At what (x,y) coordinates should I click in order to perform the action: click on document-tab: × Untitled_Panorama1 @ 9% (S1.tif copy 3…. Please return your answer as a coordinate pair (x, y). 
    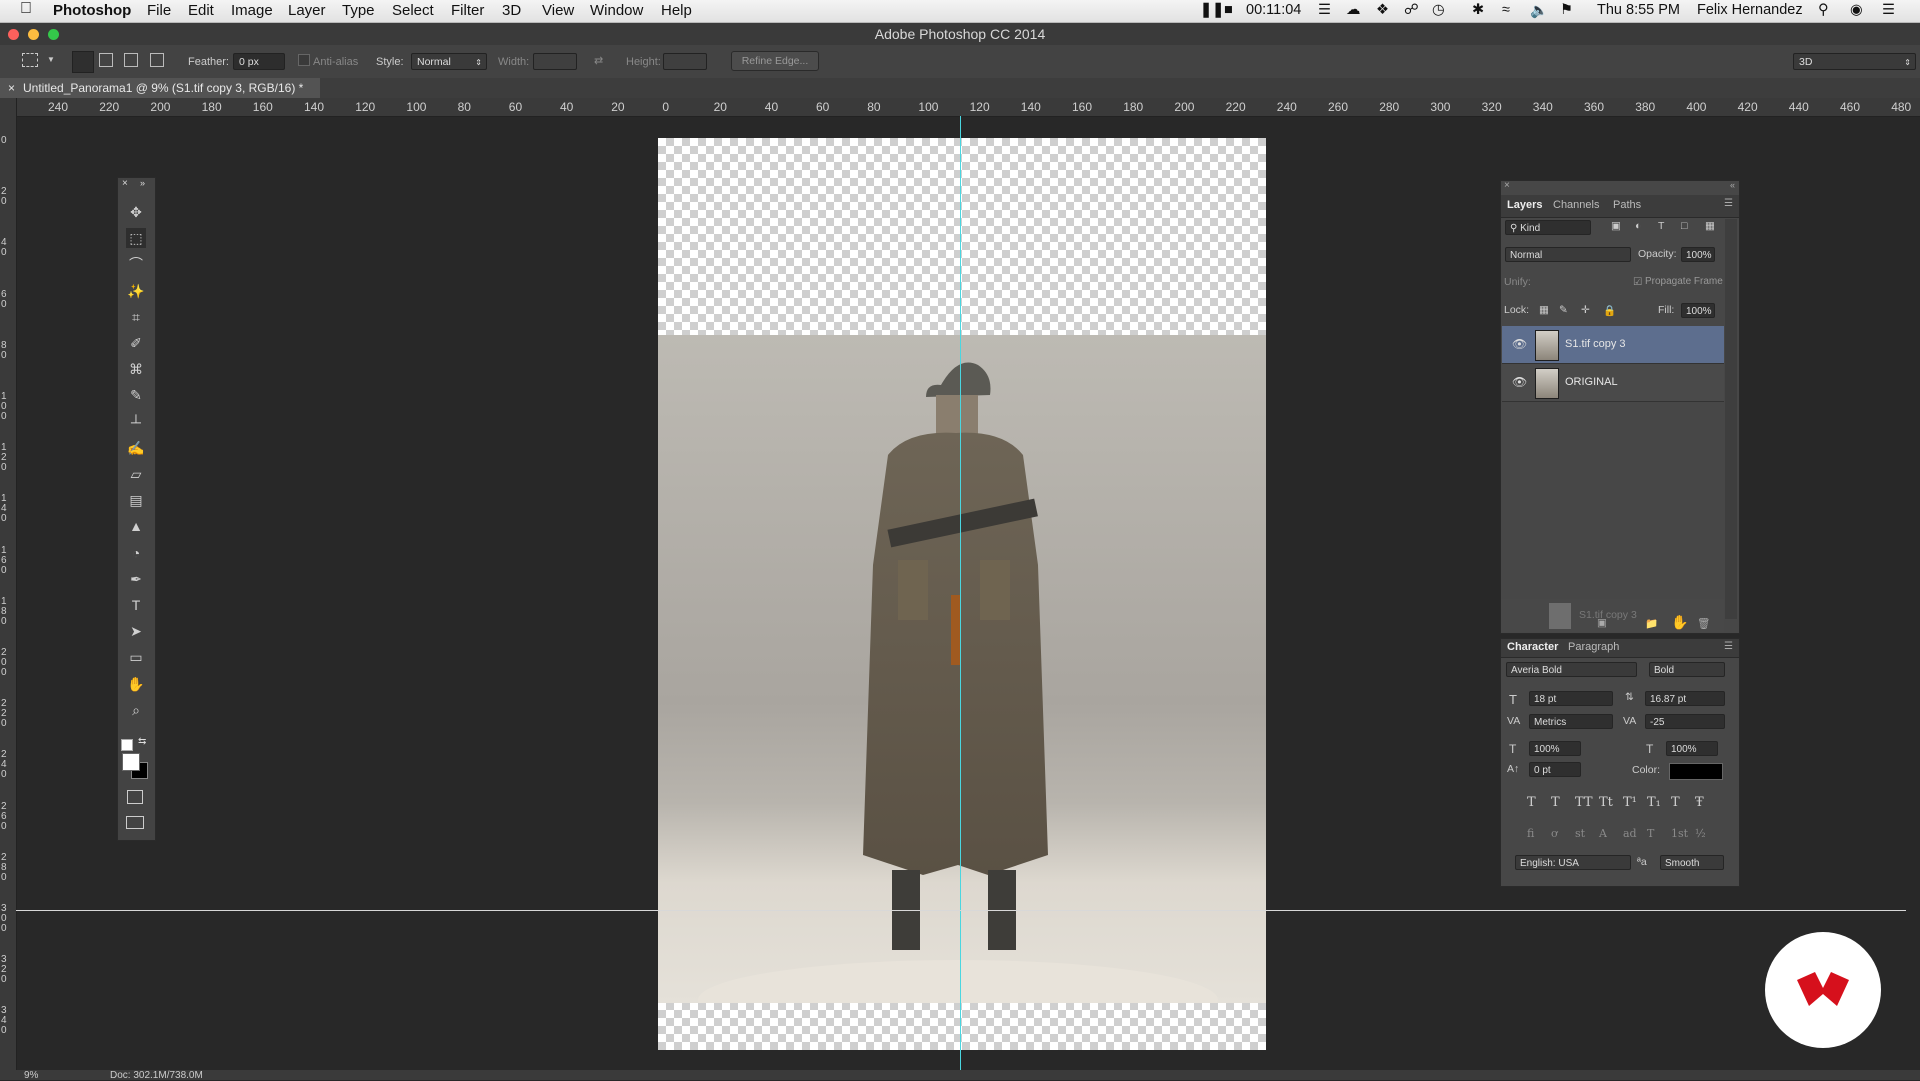
    Looking at the image, I should click on (160, 88).